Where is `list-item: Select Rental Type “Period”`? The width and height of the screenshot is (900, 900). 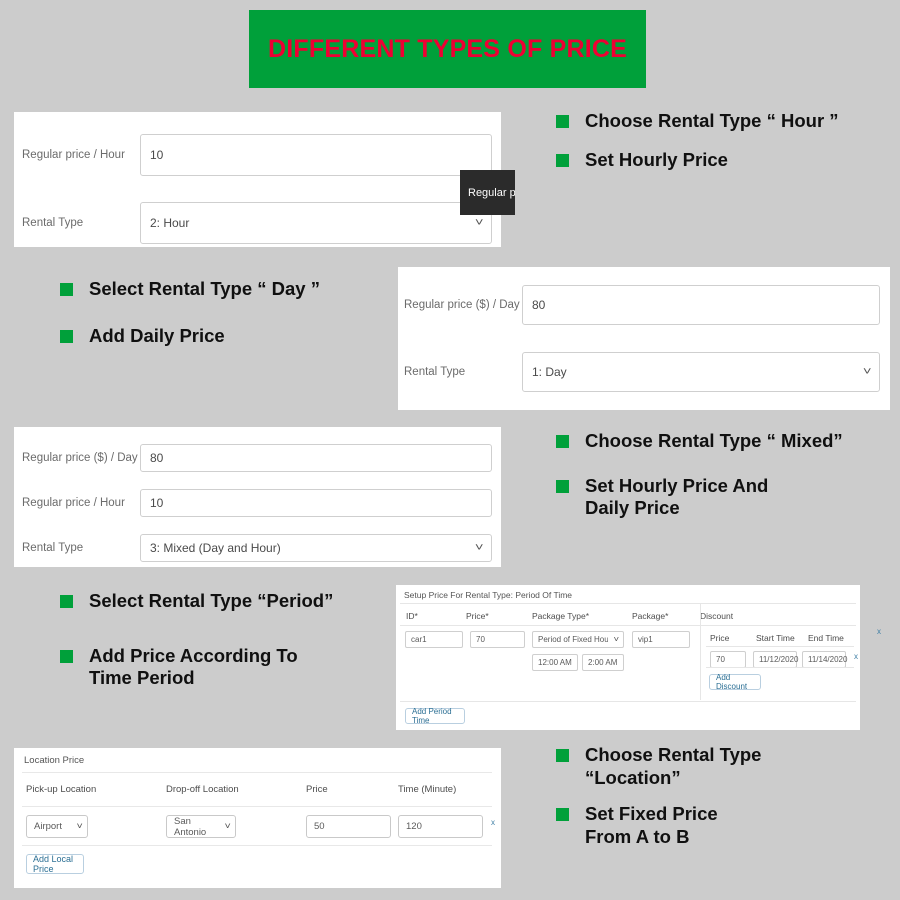
list-item: Select Rental Type “Period” is located at coordinates (230, 601).